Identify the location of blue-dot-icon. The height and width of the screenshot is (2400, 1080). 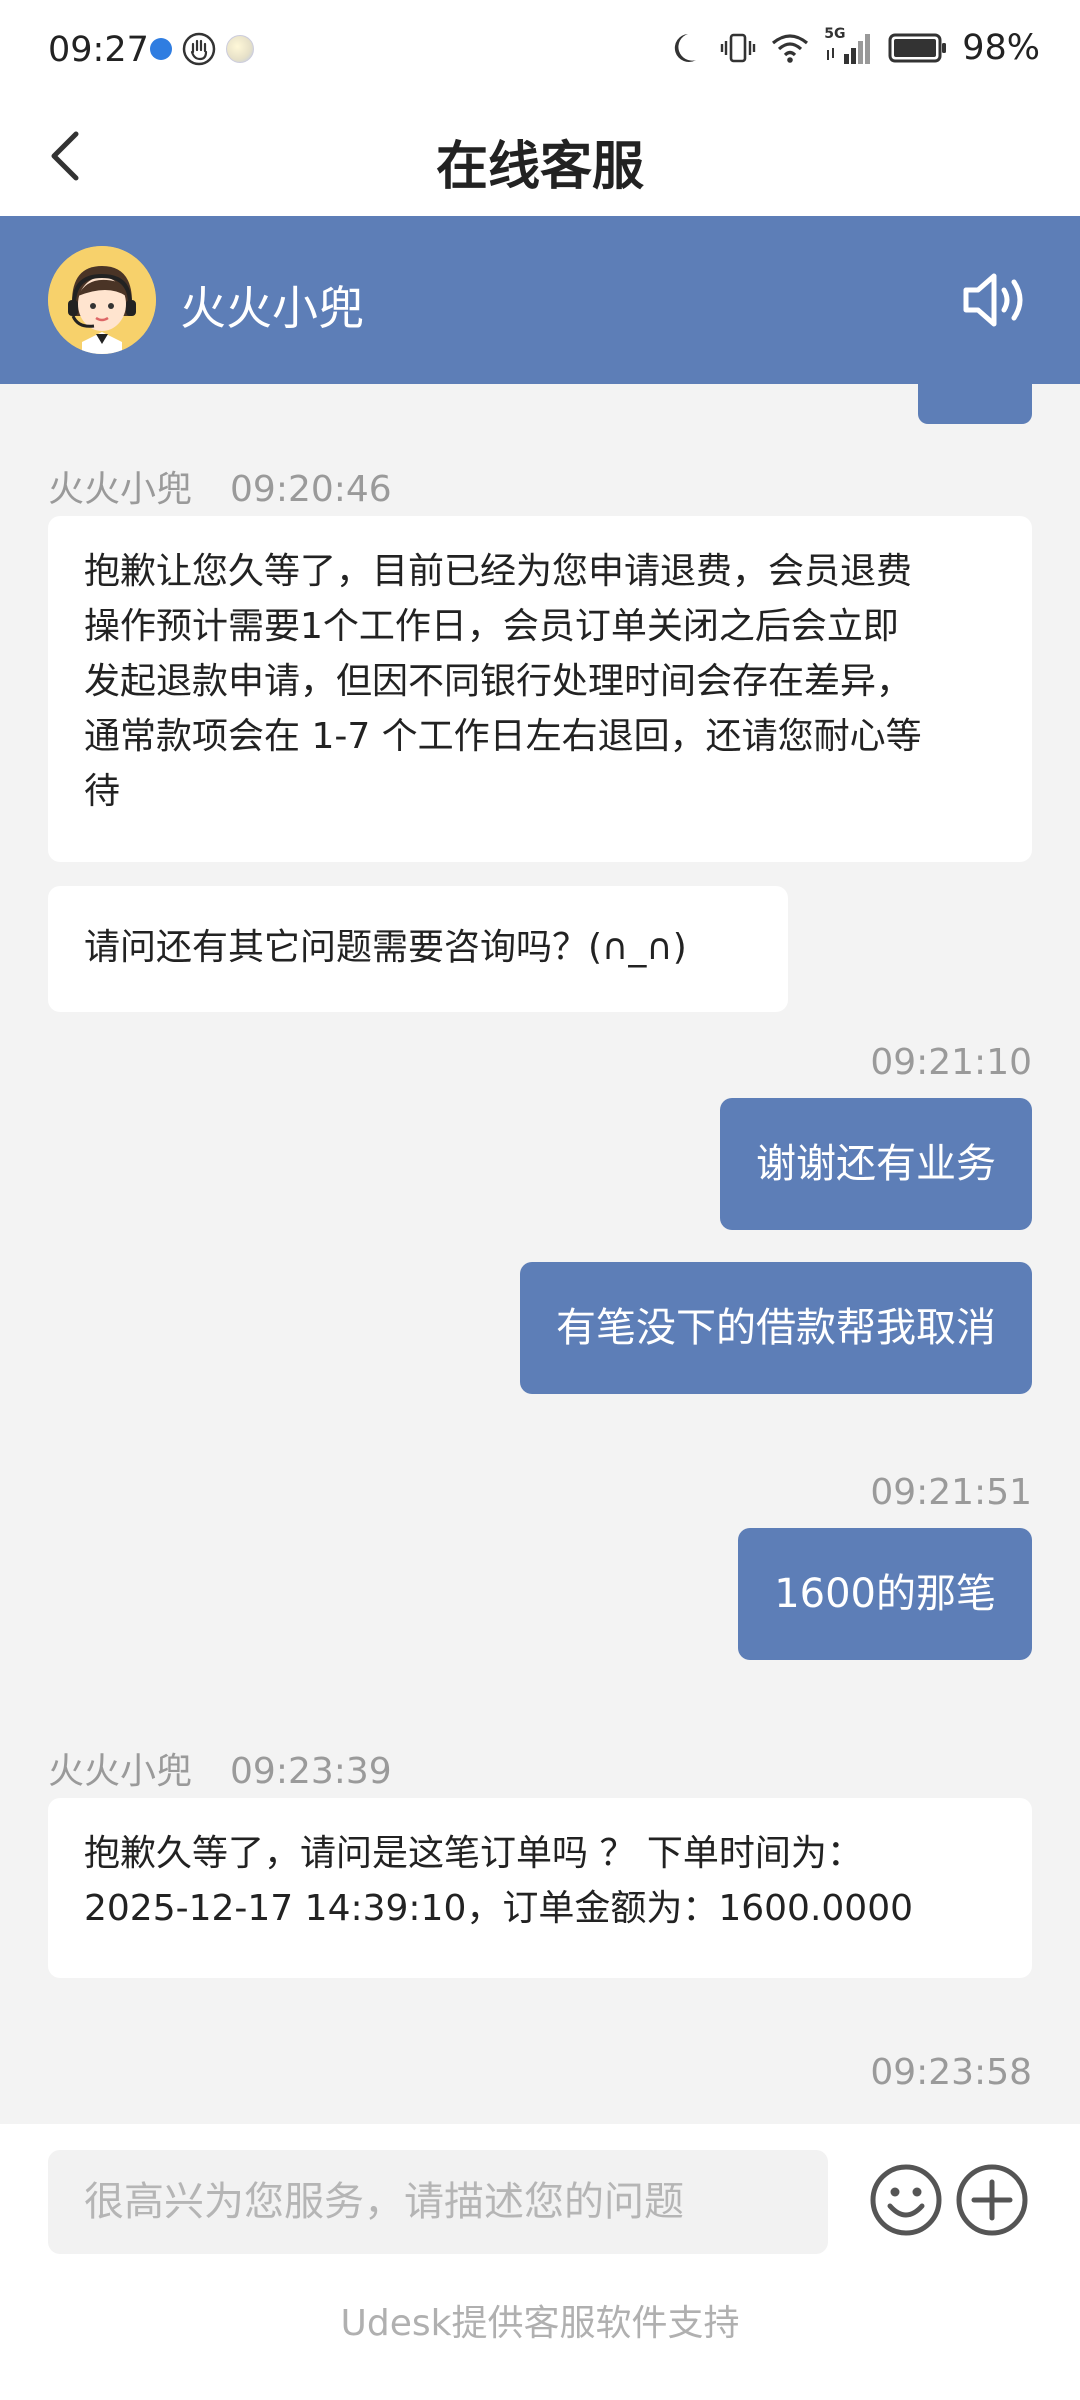
(161, 49).